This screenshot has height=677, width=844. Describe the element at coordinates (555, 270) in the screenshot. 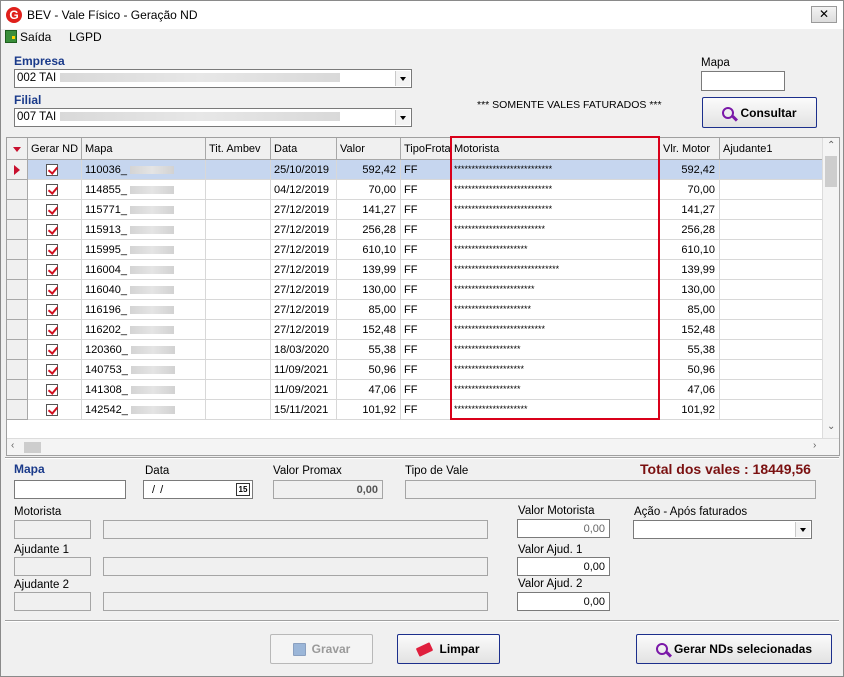

I see `motorista-cell: ******************************` at that location.